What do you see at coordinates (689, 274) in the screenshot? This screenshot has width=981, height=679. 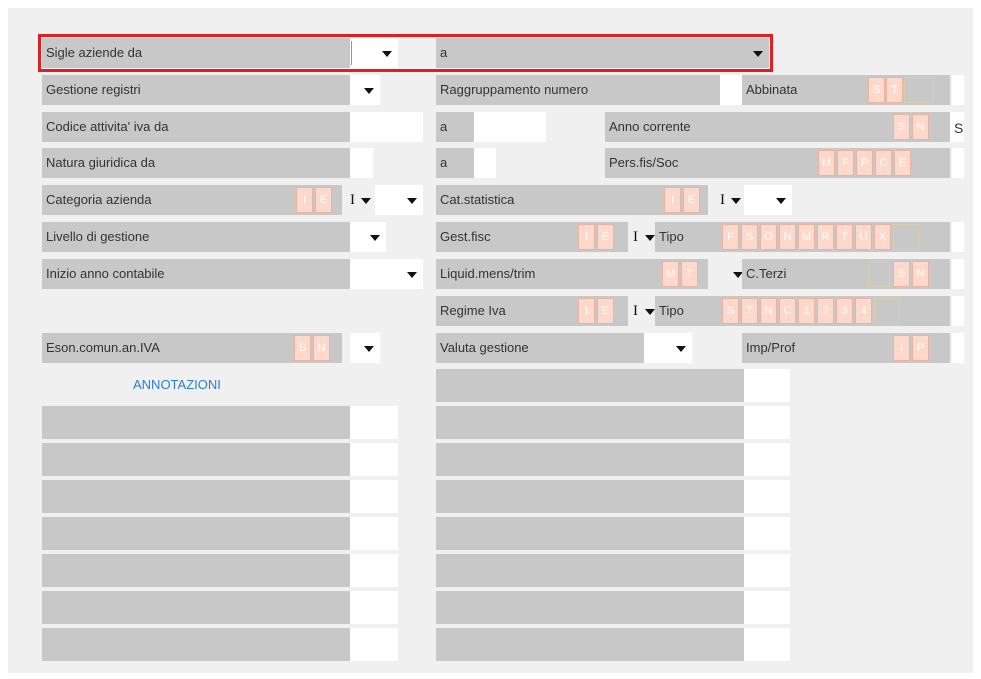 I see `liquid-t-button: T` at bounding box center [689, 274].